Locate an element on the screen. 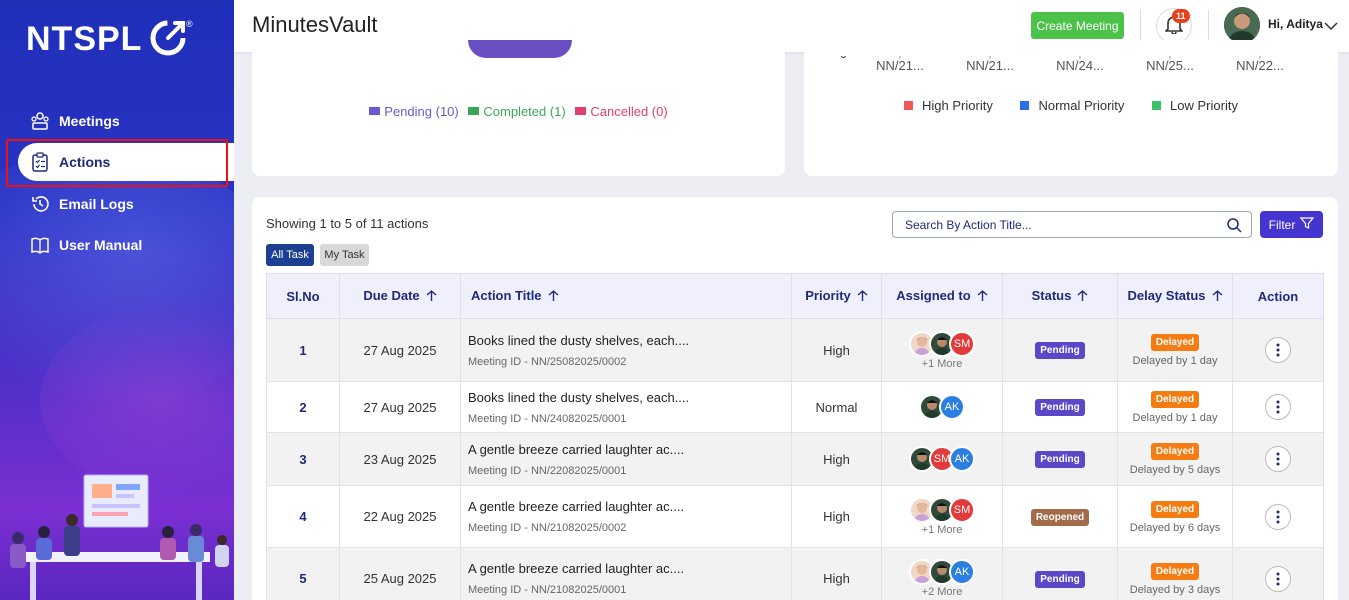 This screenshot has width=1349, height=600. delay-text: Delayed by 6 days is located at coordinates (1175, 527).